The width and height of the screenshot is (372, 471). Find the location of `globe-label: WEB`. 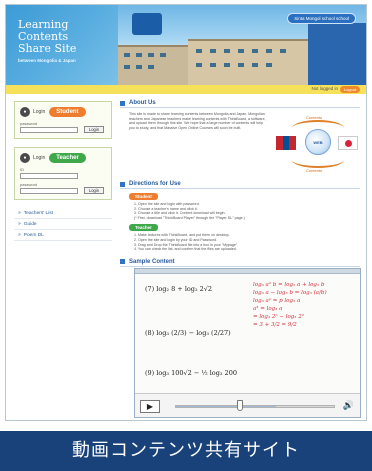

globe-label: WEB is located at coordinates (318, 142).